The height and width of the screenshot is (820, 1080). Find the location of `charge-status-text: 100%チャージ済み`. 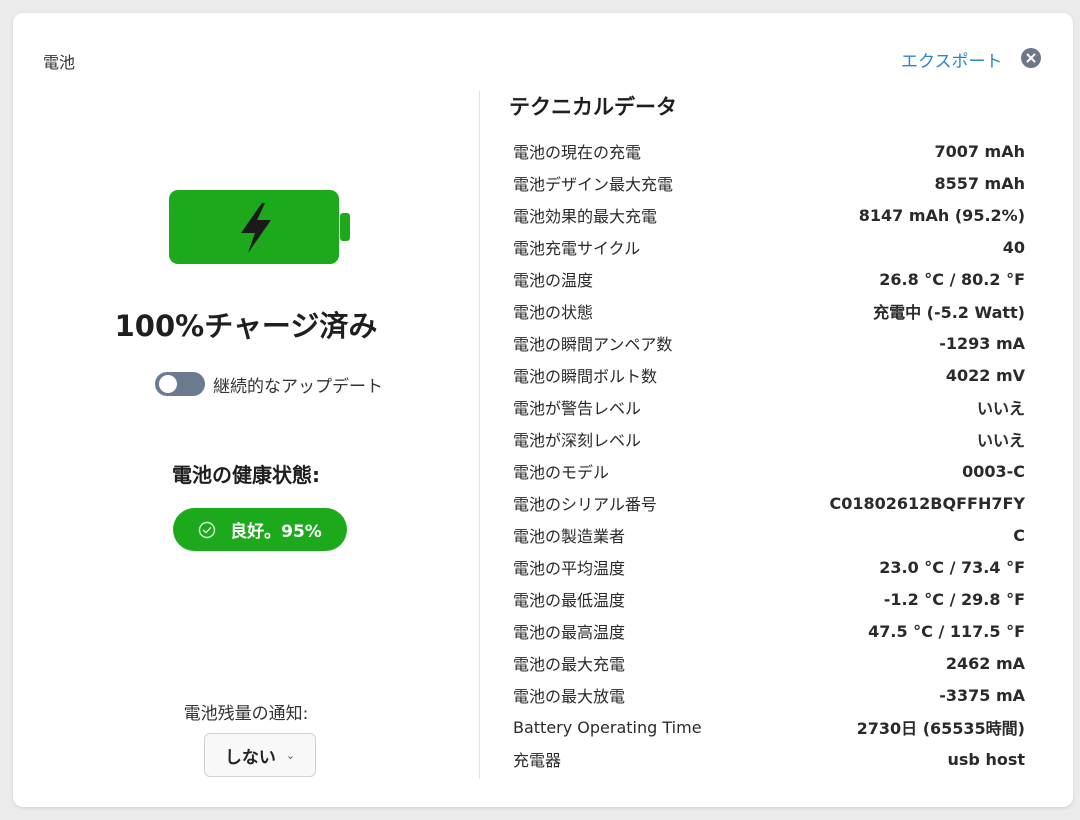

charge-status-text: 100%チャージ済み is located at coordinates (246, 326).